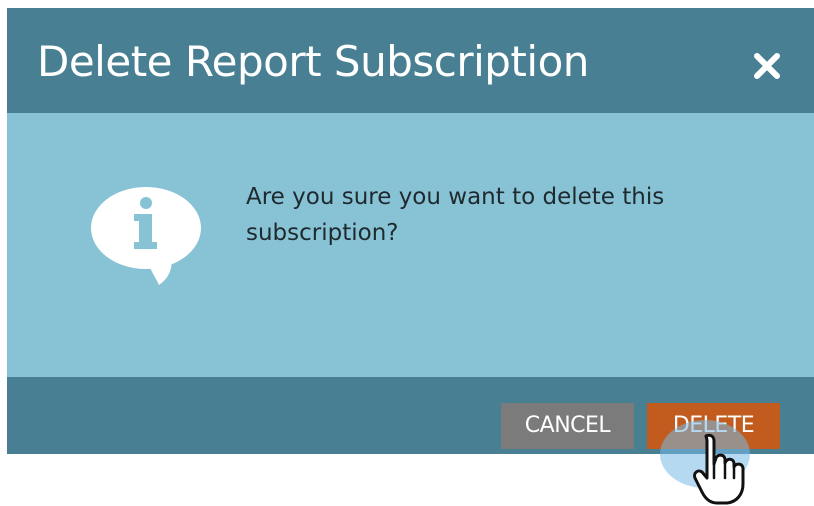 The height and width of the screenshot is (506, 814). What do you see at coordinates (313, 61) in the screenshot?
I see `dialog-title: Delete Report Subscription` at bounding box center [313, 61].